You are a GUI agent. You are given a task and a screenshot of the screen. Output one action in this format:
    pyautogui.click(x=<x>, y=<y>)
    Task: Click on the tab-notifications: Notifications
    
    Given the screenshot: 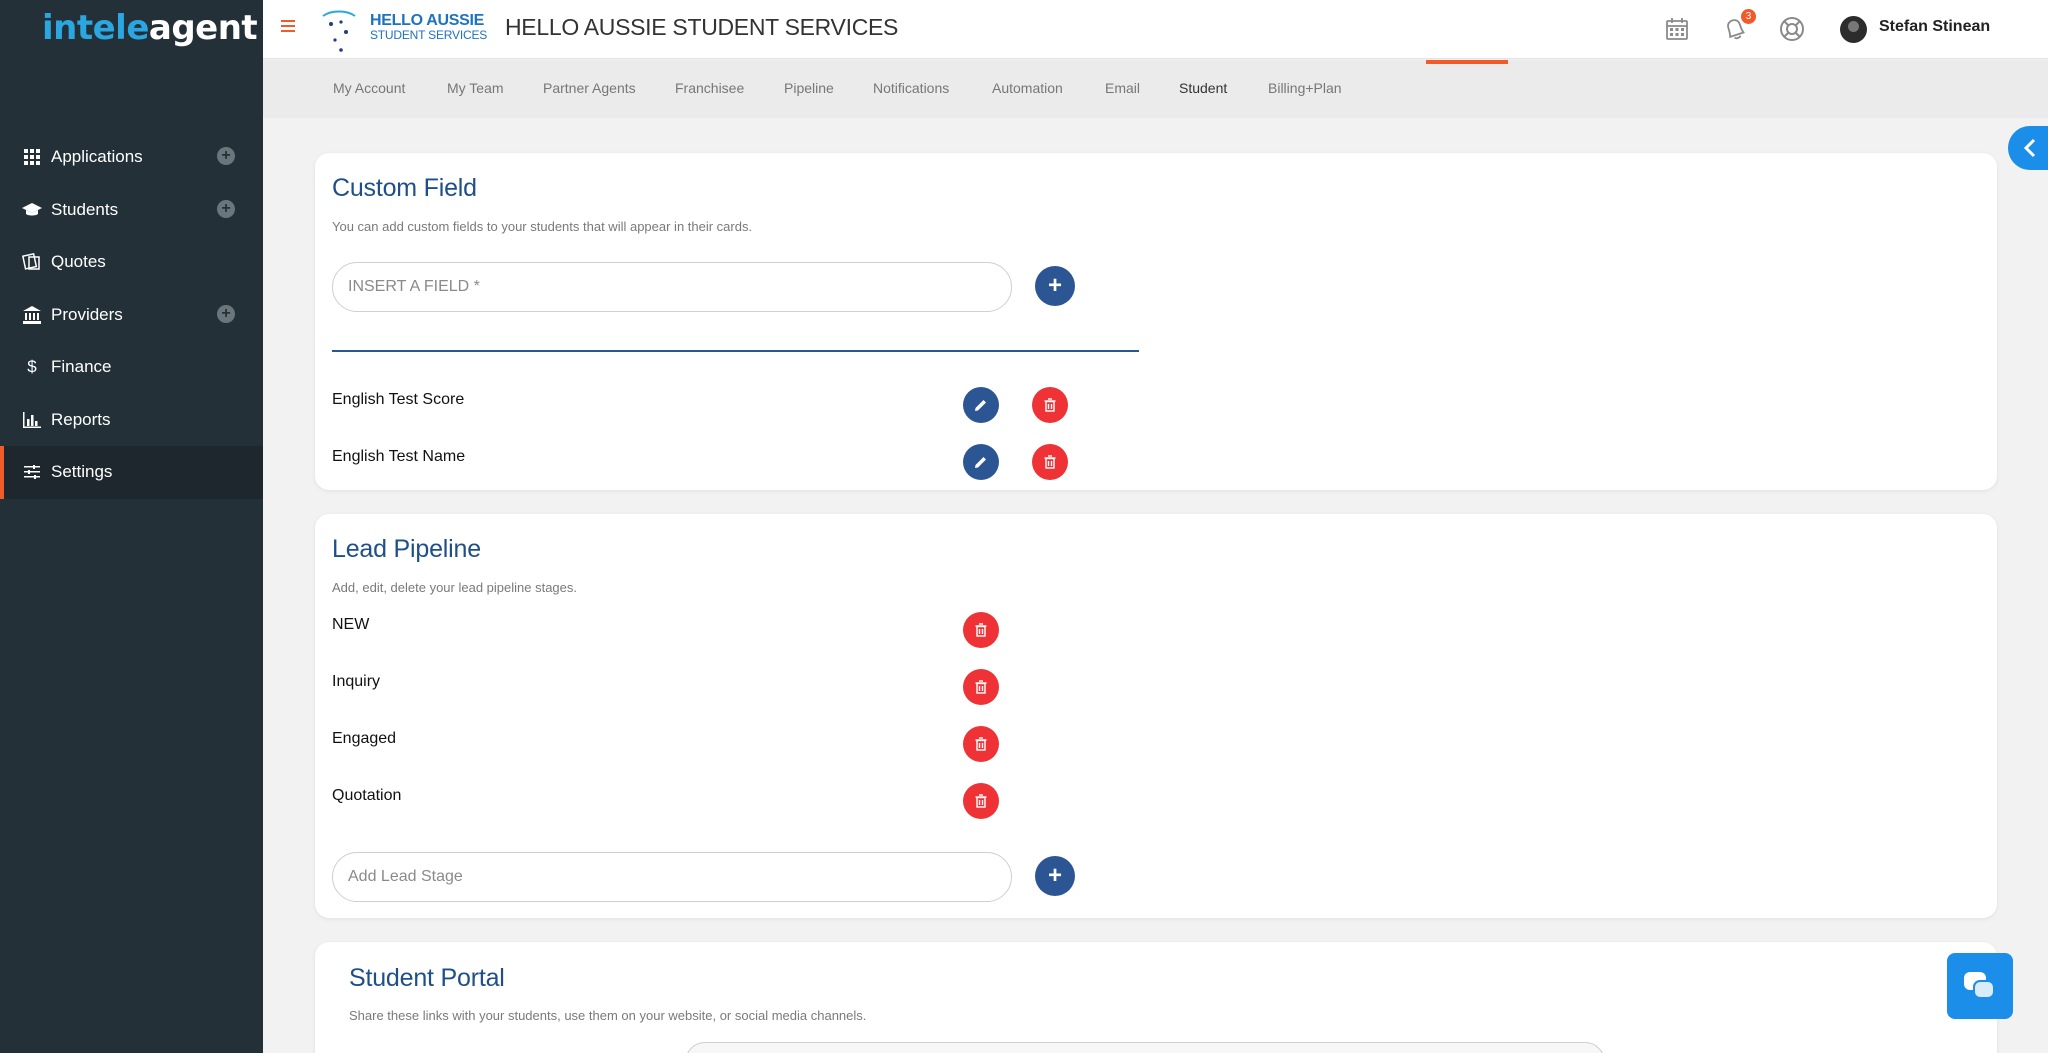 What is the action you would take?
    pyautogui.click(x=911, y=88)
    